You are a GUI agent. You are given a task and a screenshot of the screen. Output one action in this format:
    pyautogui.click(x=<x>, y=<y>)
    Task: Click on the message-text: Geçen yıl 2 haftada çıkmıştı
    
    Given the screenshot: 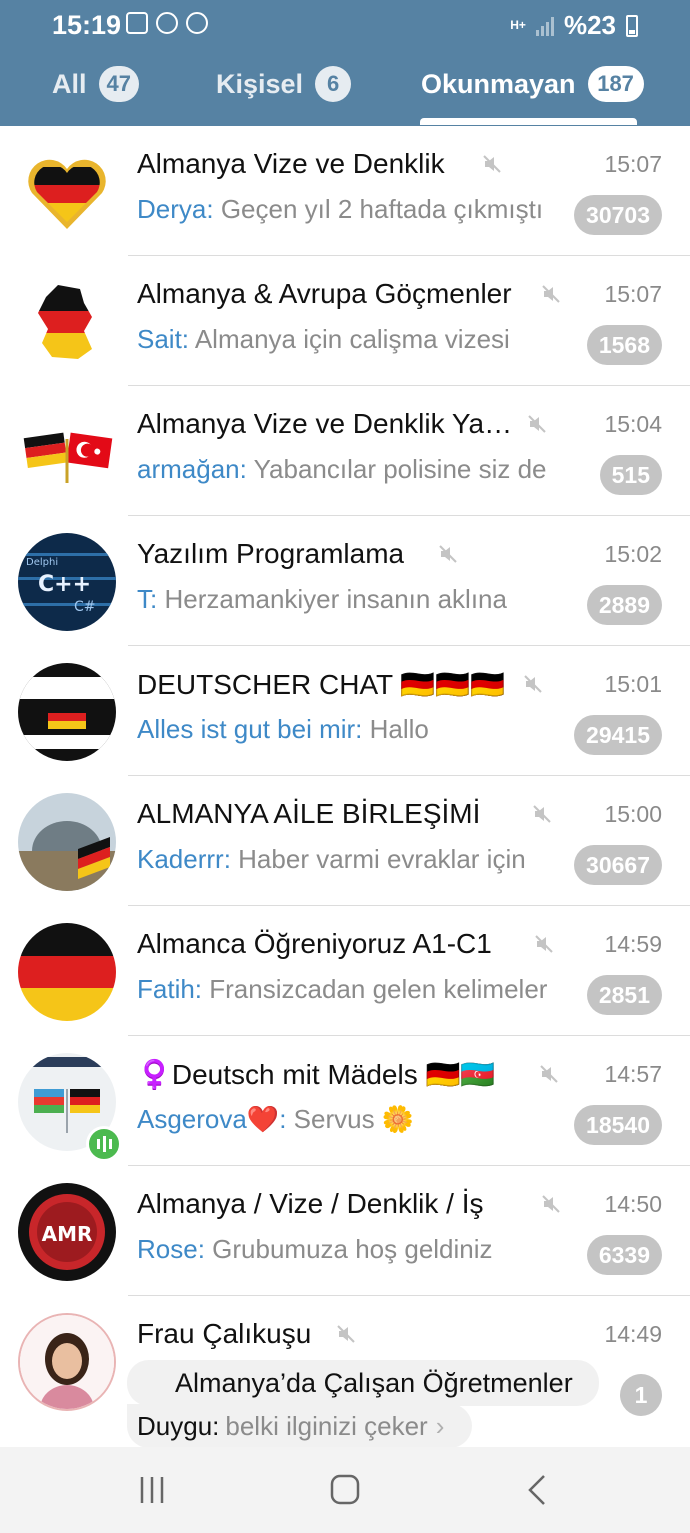 What is the action you would take?
    pyautogui.click(x=382, y=209)
    